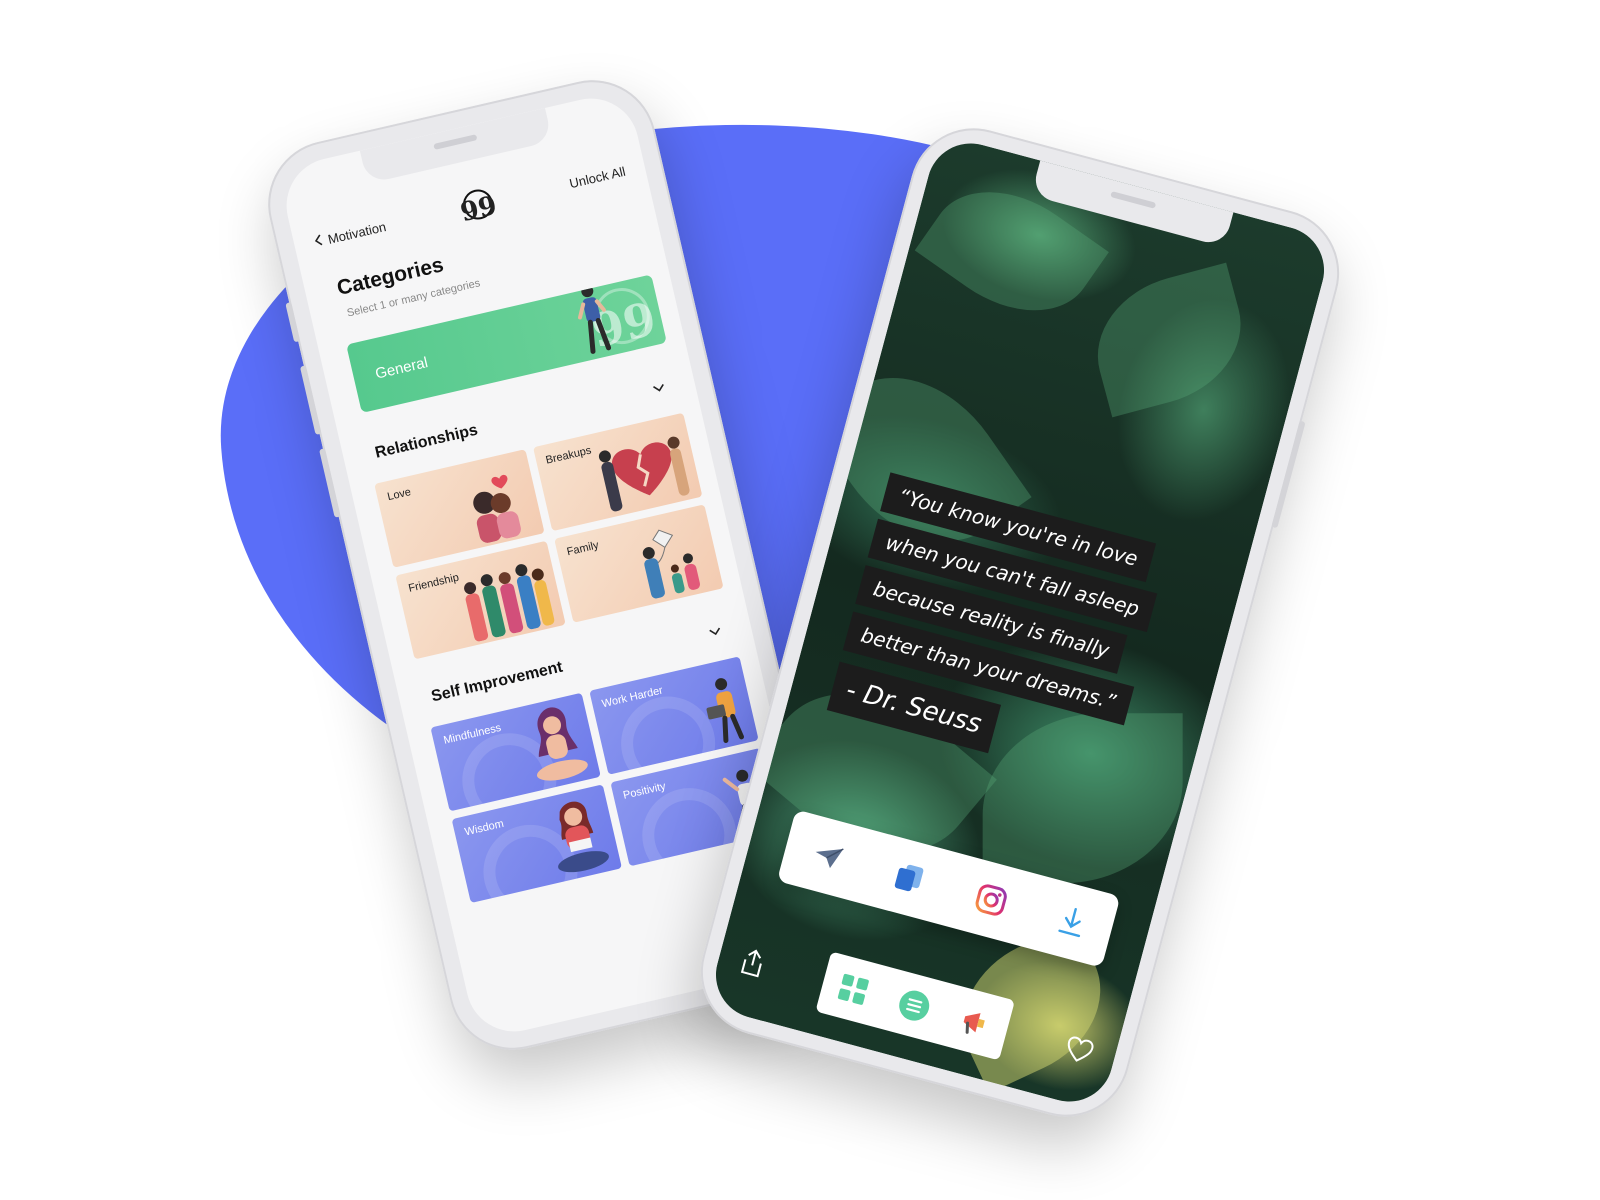  What do you see at coordinates (497, 682) in the screenshot?
I see `section-title: Self Improvement` at bounding box center [497, 682].